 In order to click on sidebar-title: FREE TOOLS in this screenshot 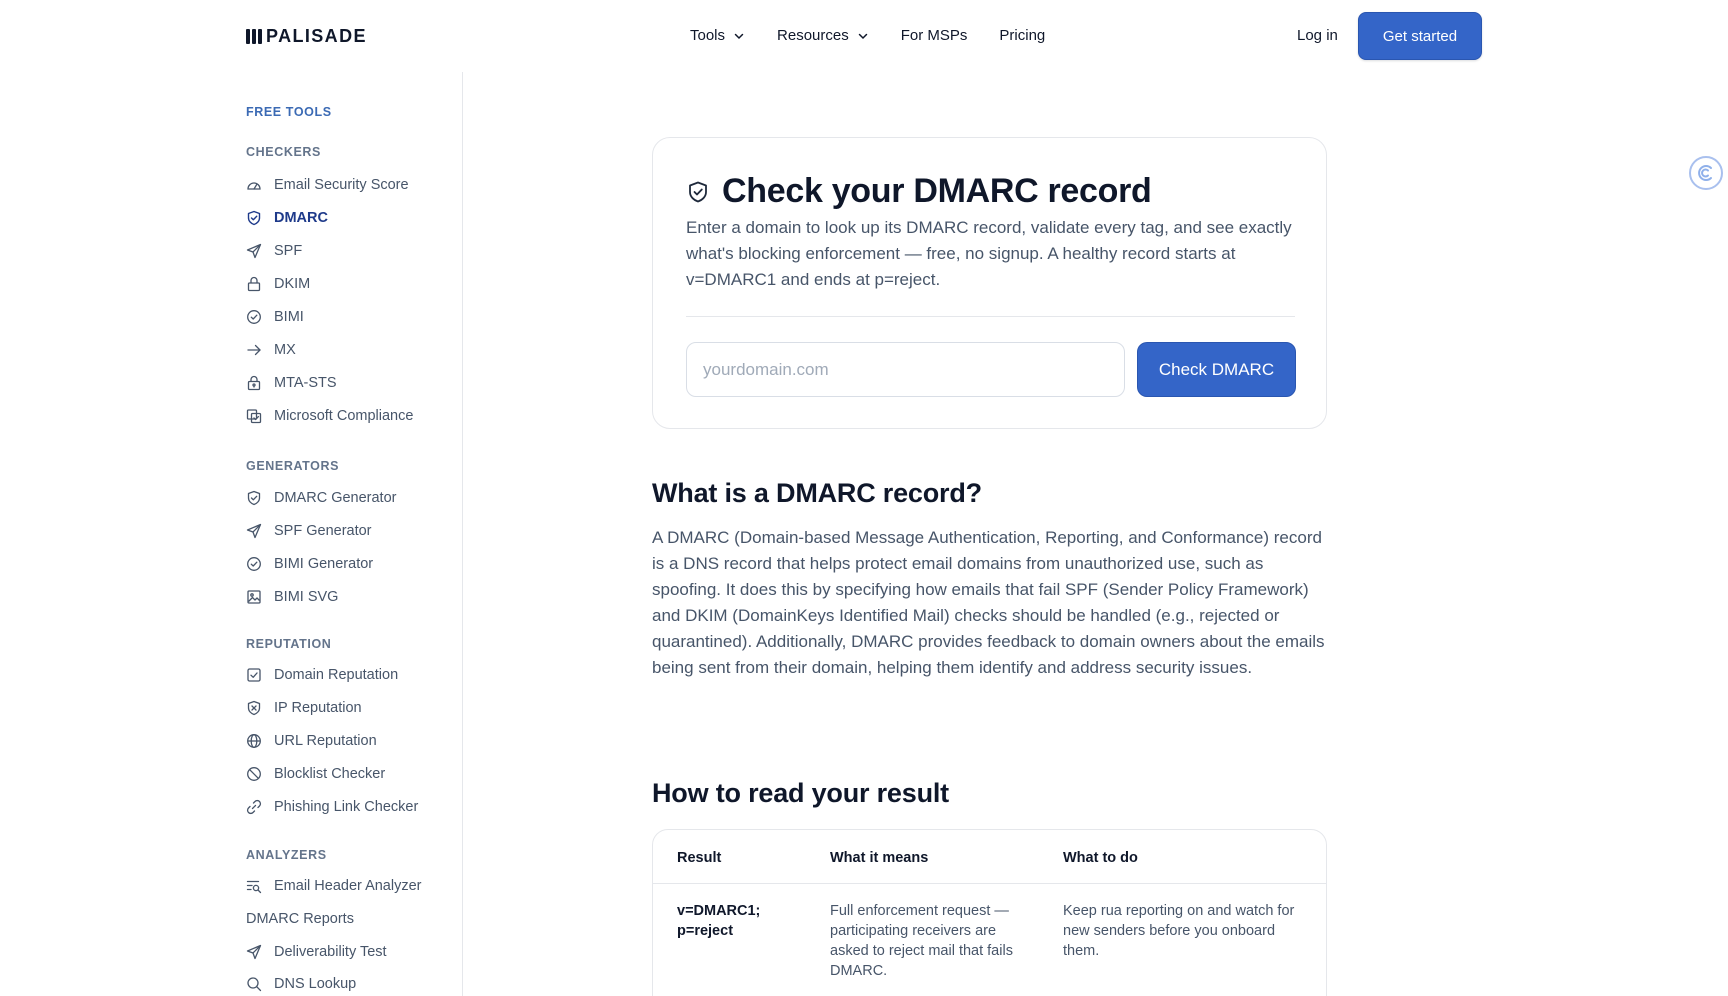, I will do `click(289, 112)`.